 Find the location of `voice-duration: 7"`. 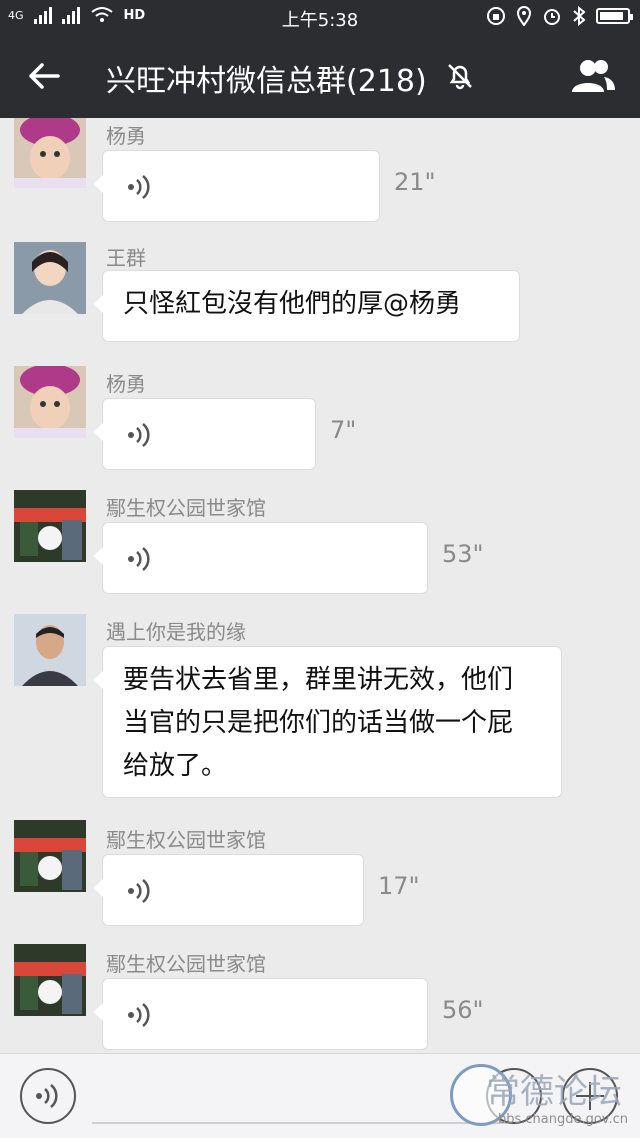

voice-duration: 7" is located at coordinates (343, 430).